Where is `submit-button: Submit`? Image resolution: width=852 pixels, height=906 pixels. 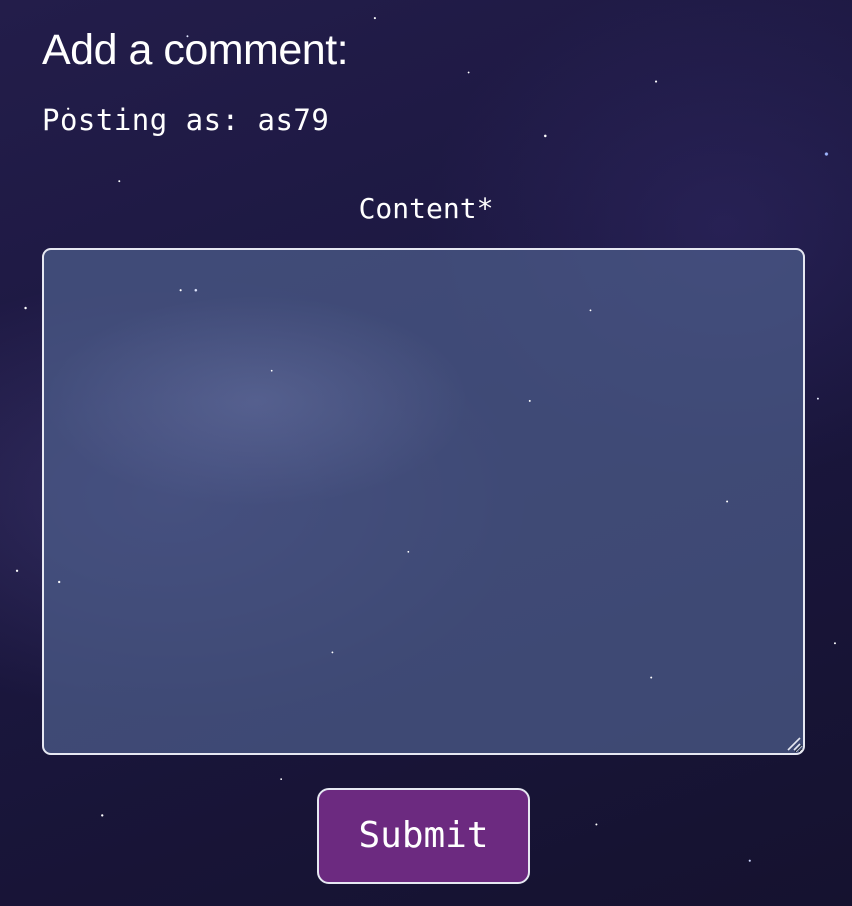 submit-button: Submit is located at coordinates (423, 836).